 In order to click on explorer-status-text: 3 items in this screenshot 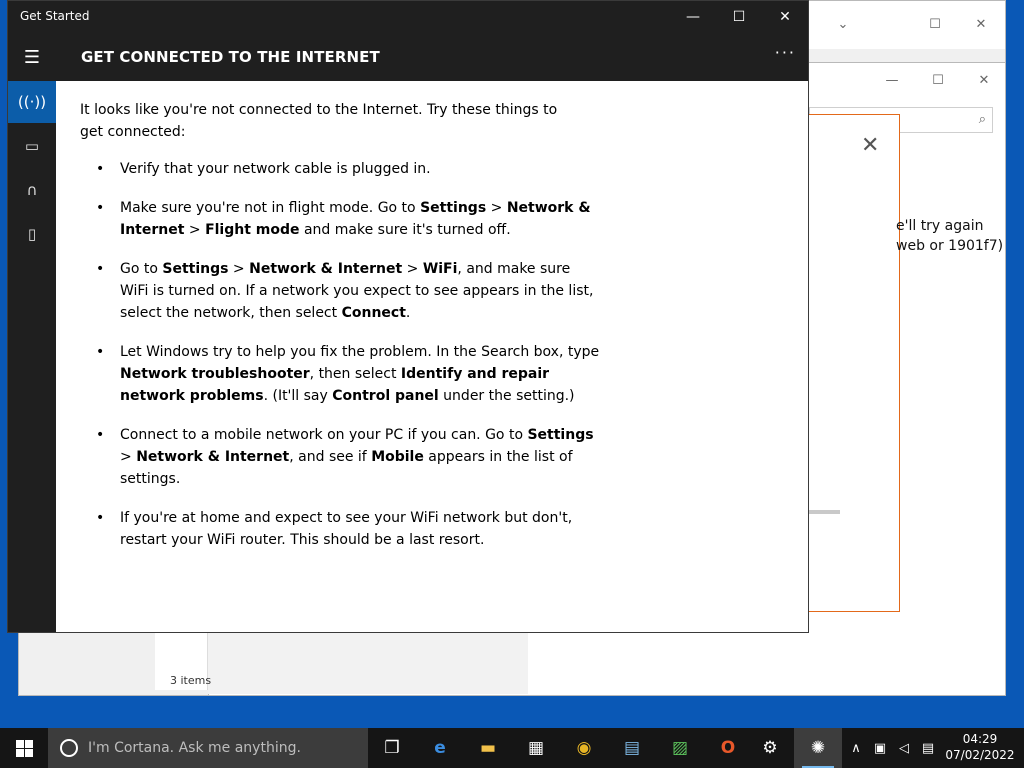, I will do `click(191, 680)`.